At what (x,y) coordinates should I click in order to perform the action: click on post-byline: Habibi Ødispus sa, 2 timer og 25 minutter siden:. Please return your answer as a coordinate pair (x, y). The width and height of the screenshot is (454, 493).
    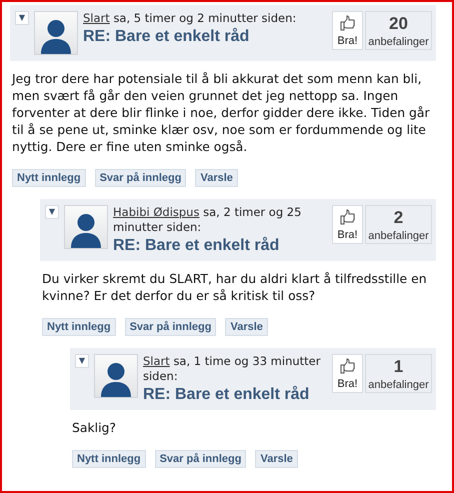
    Looking at the image, I should click on (207, 220).